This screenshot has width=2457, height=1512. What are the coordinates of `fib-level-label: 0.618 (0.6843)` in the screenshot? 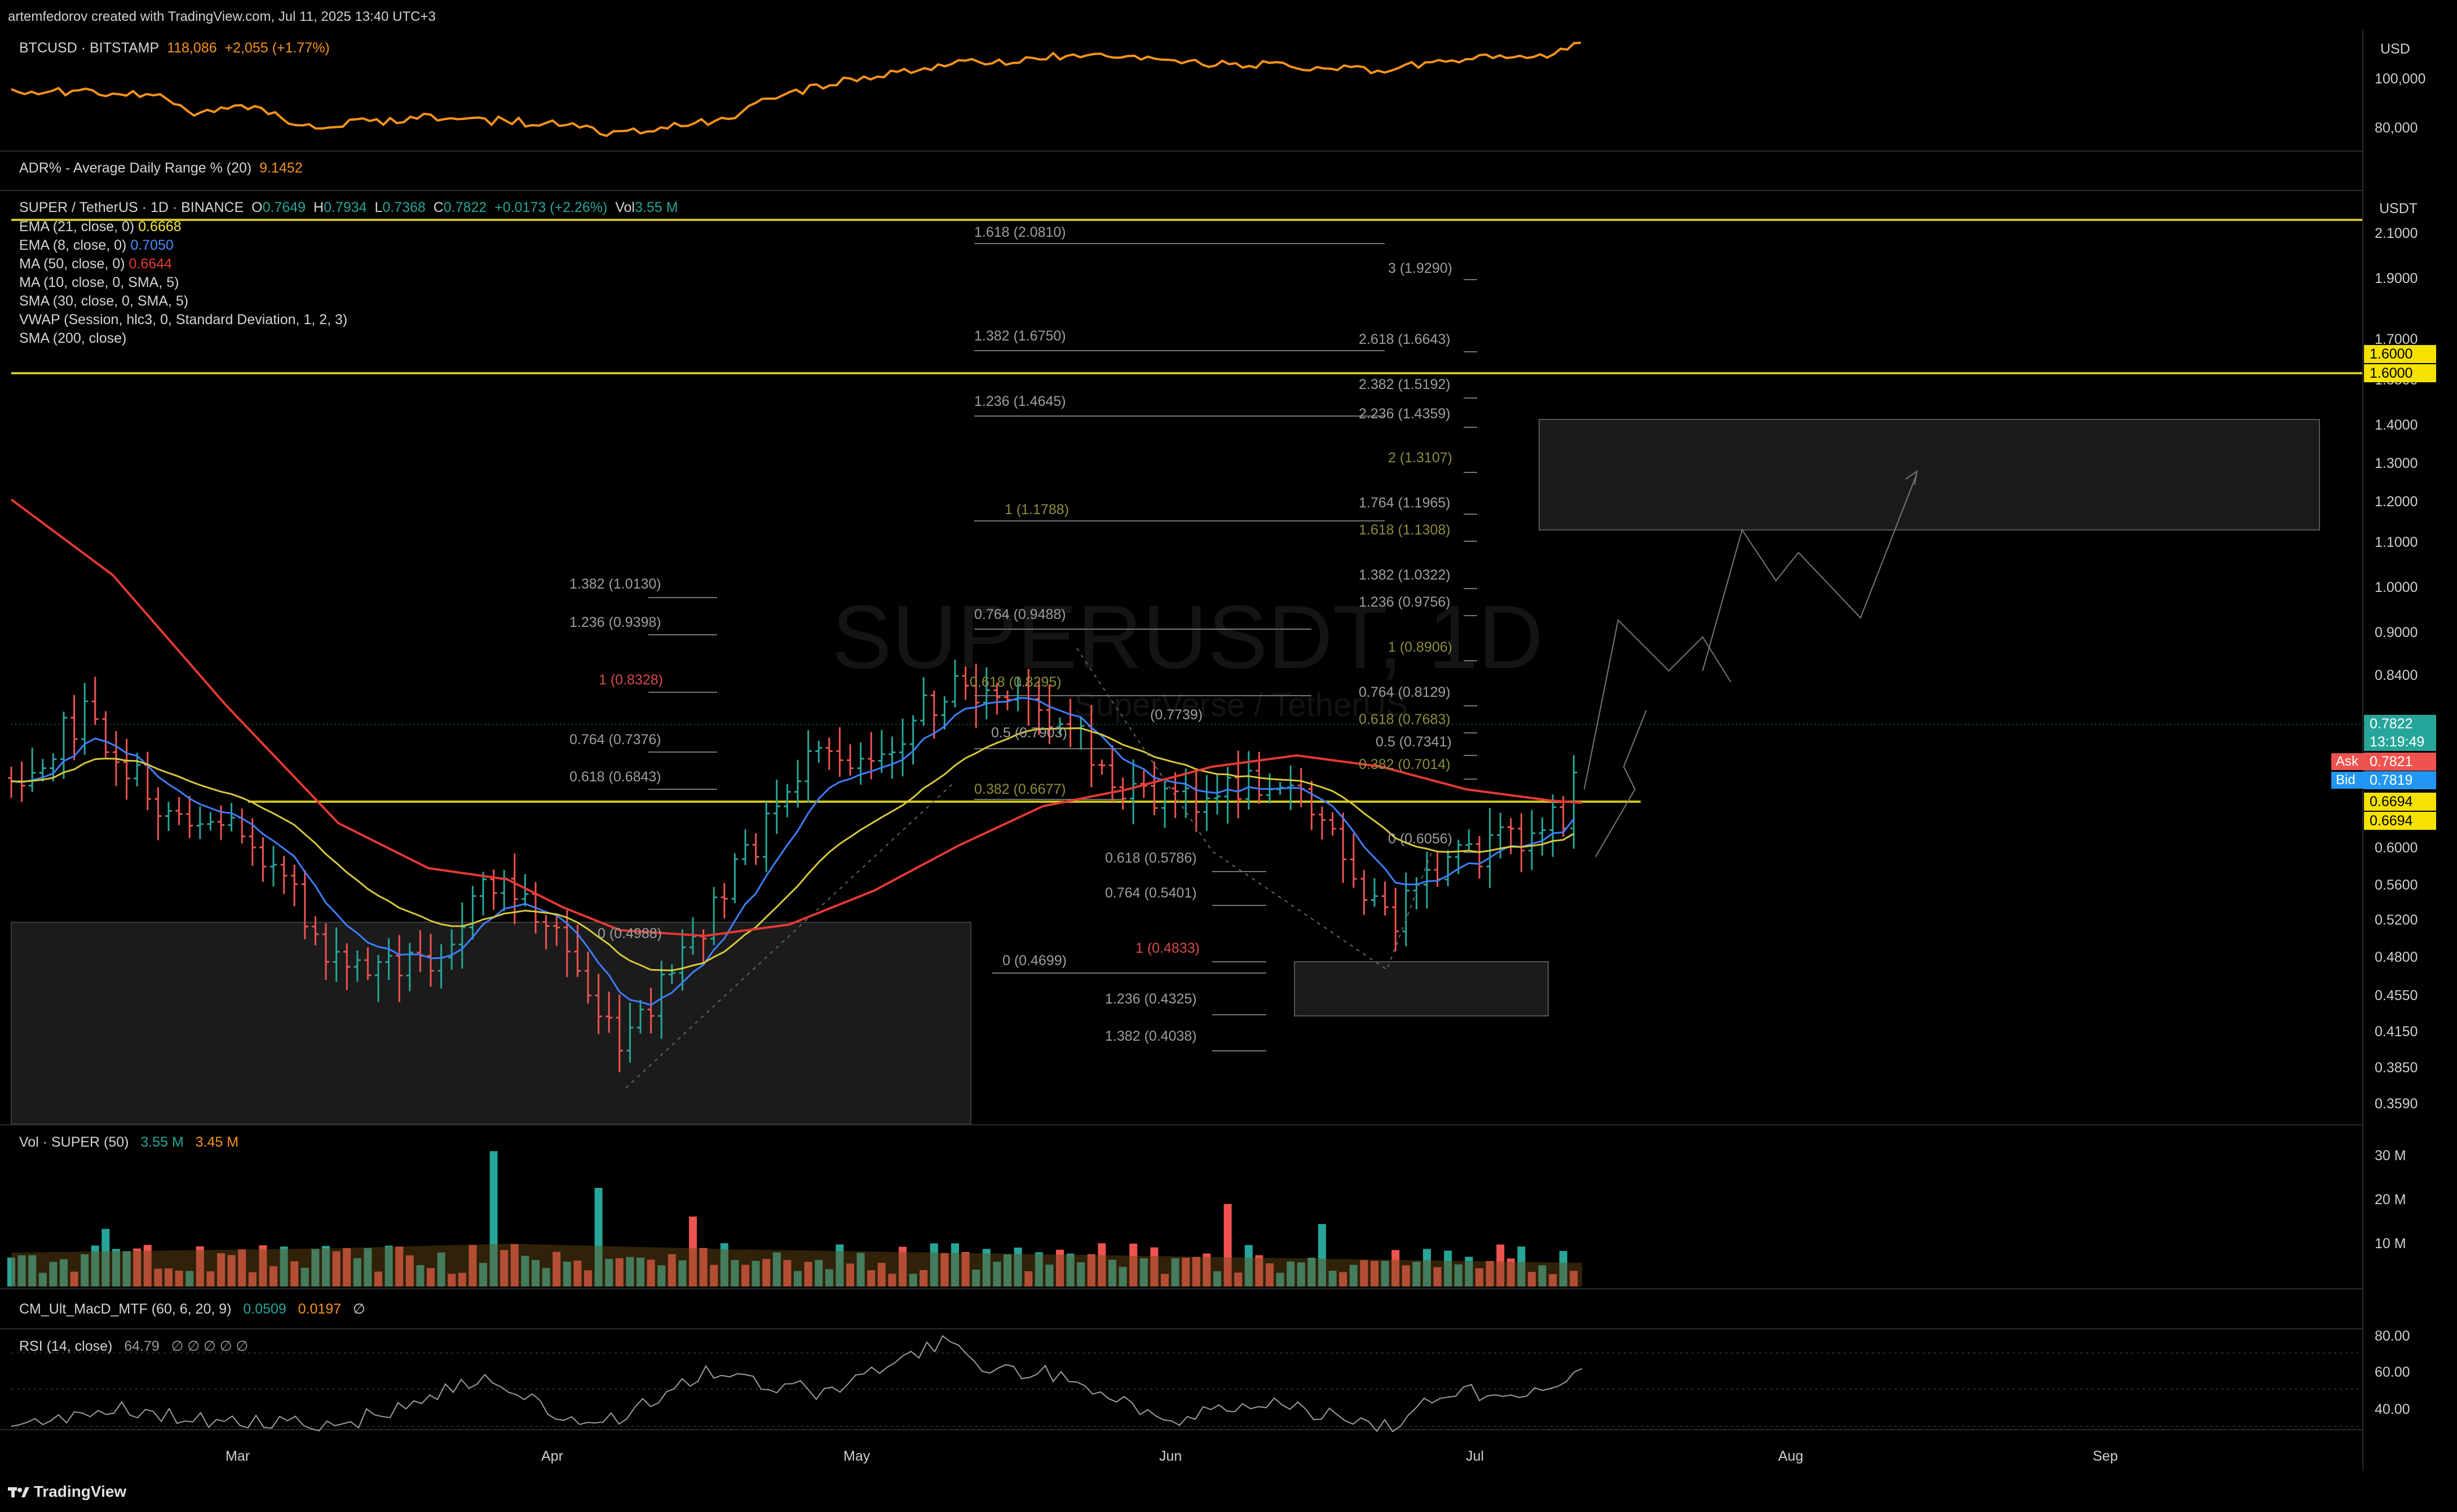 It's located at (615, 777).